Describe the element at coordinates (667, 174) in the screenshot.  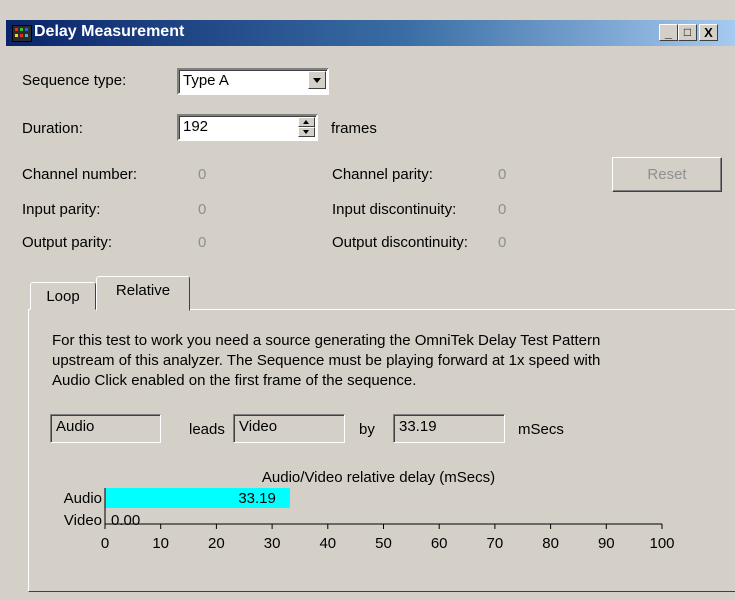
I see `reset-button: Reset` at that location.